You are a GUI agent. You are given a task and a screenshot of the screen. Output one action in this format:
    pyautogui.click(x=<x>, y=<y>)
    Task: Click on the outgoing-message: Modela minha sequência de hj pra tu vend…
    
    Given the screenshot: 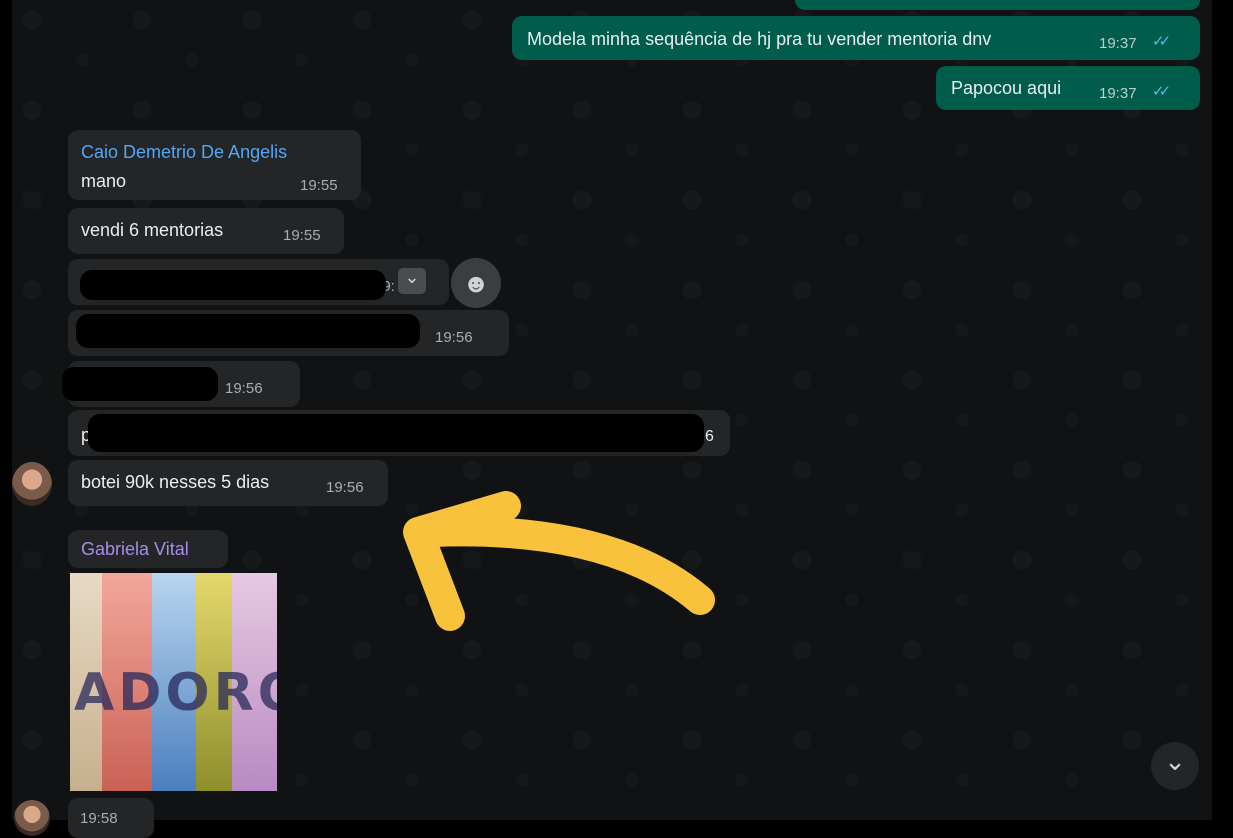 What is the action you would take?
    pyautogui.click(x=856, y=38)
    